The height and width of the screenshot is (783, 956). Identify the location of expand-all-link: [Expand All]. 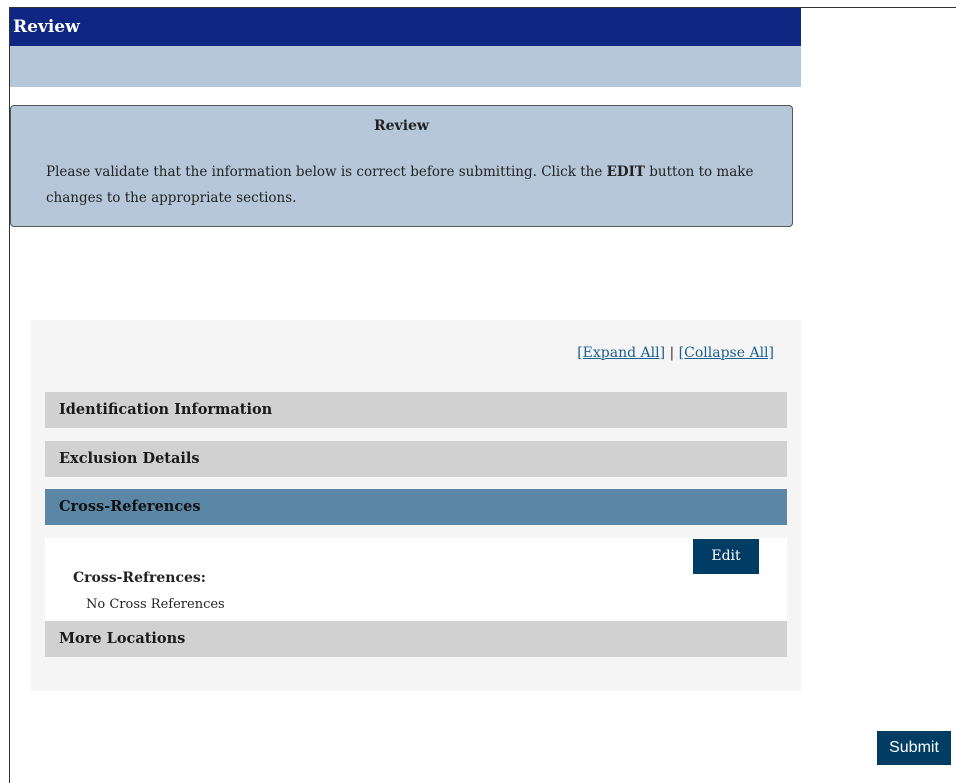
(621, 353).